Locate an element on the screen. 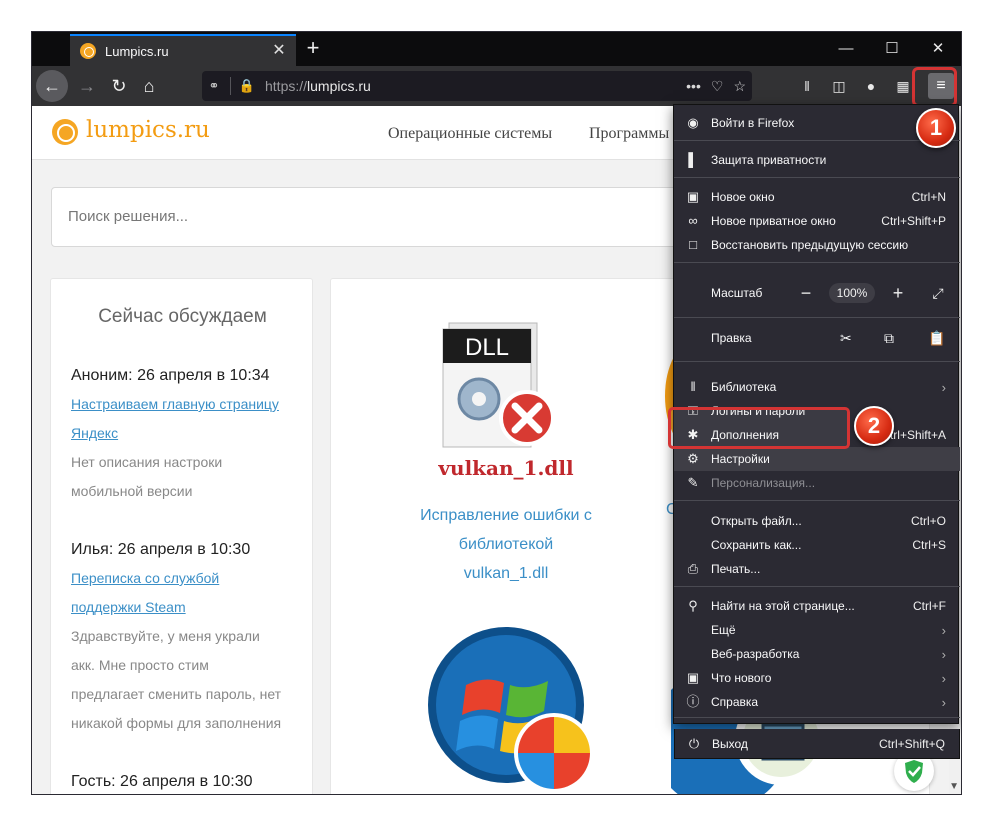  url-separator is located at coordinates (230, 86).